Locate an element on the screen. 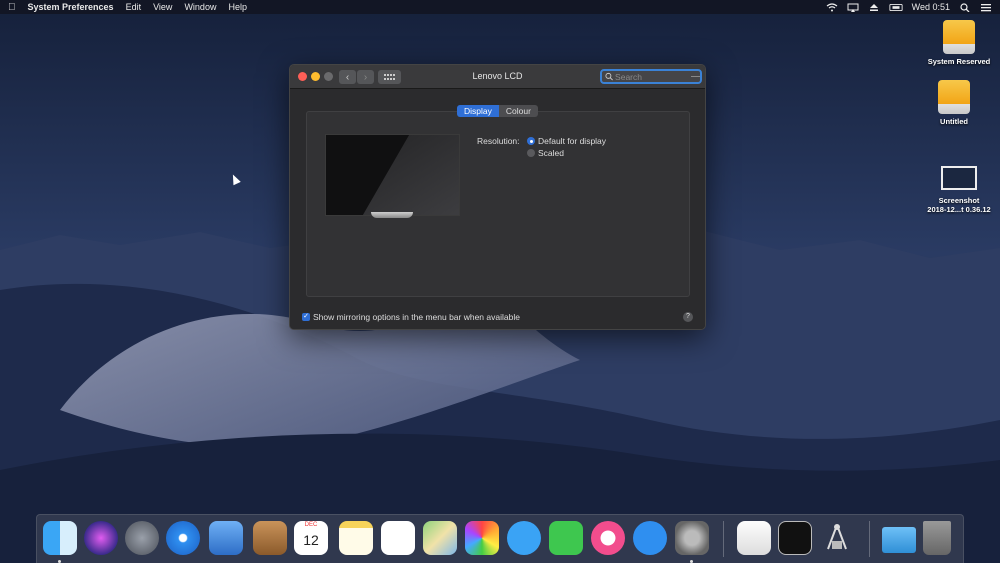  resolution-scaled-label: Scaled is located at coordinates (551, 153).